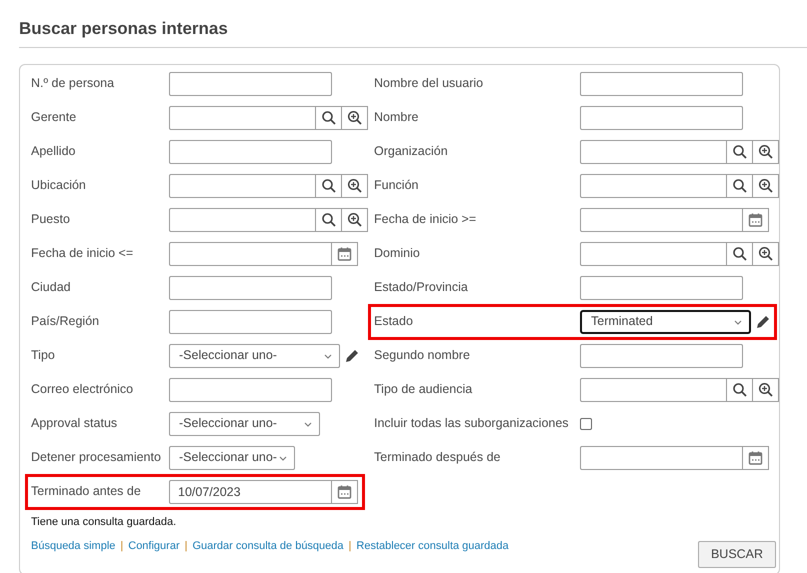  I want to click on field-label: N.º de persona, so click(73, 83).